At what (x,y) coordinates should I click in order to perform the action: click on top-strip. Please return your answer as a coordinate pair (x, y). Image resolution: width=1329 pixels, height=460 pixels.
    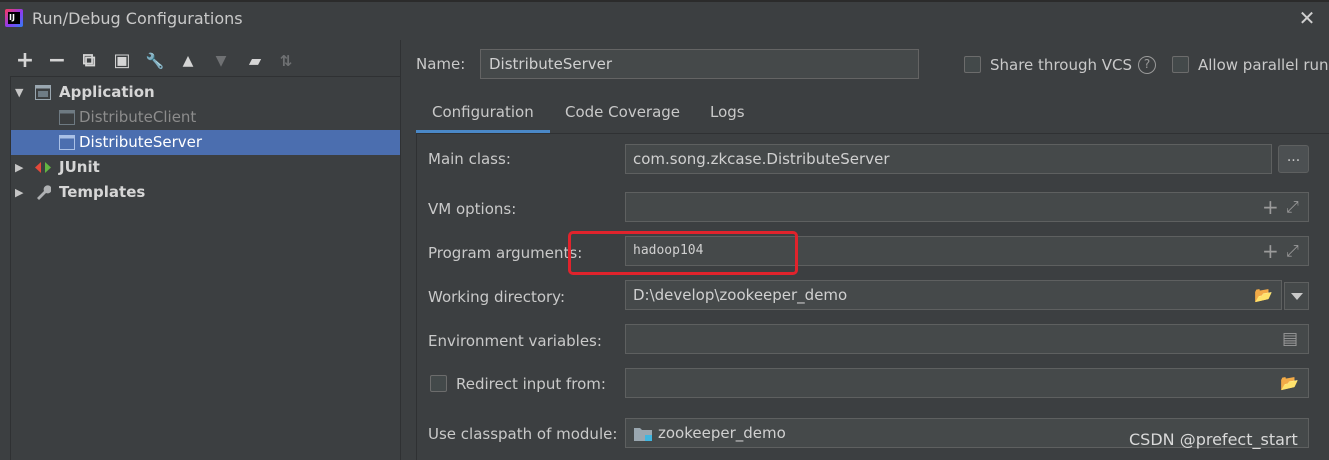
    Looking at the image, I should click on (664, 1).